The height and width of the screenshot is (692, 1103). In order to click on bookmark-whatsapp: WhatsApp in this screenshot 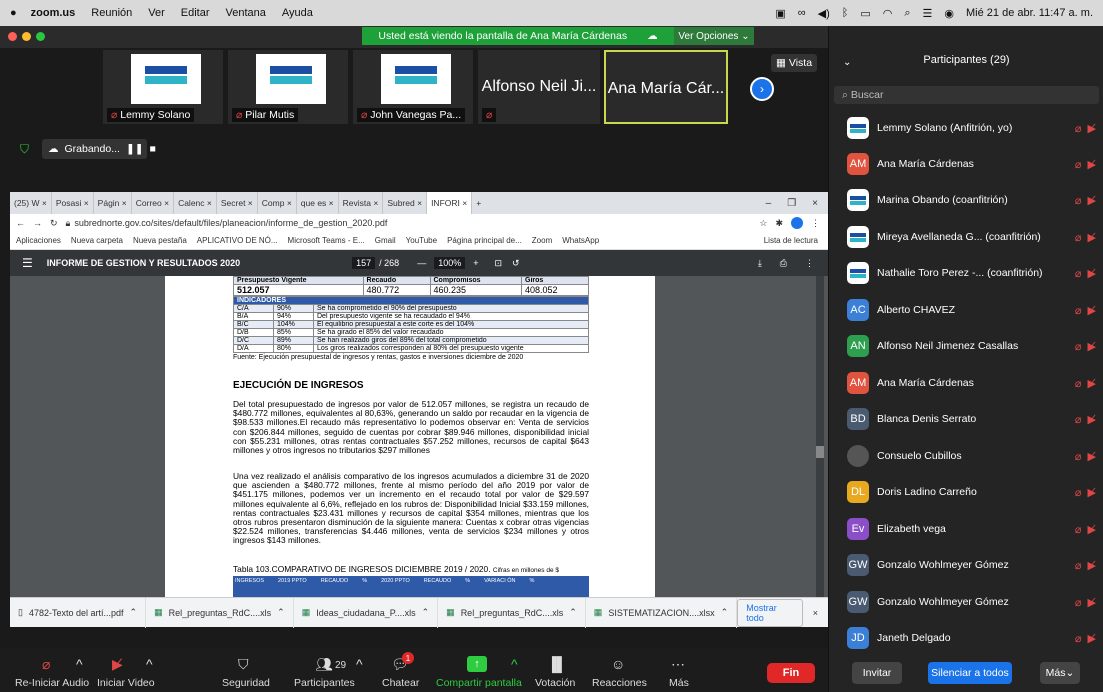, I will do `click(580, 240)`.